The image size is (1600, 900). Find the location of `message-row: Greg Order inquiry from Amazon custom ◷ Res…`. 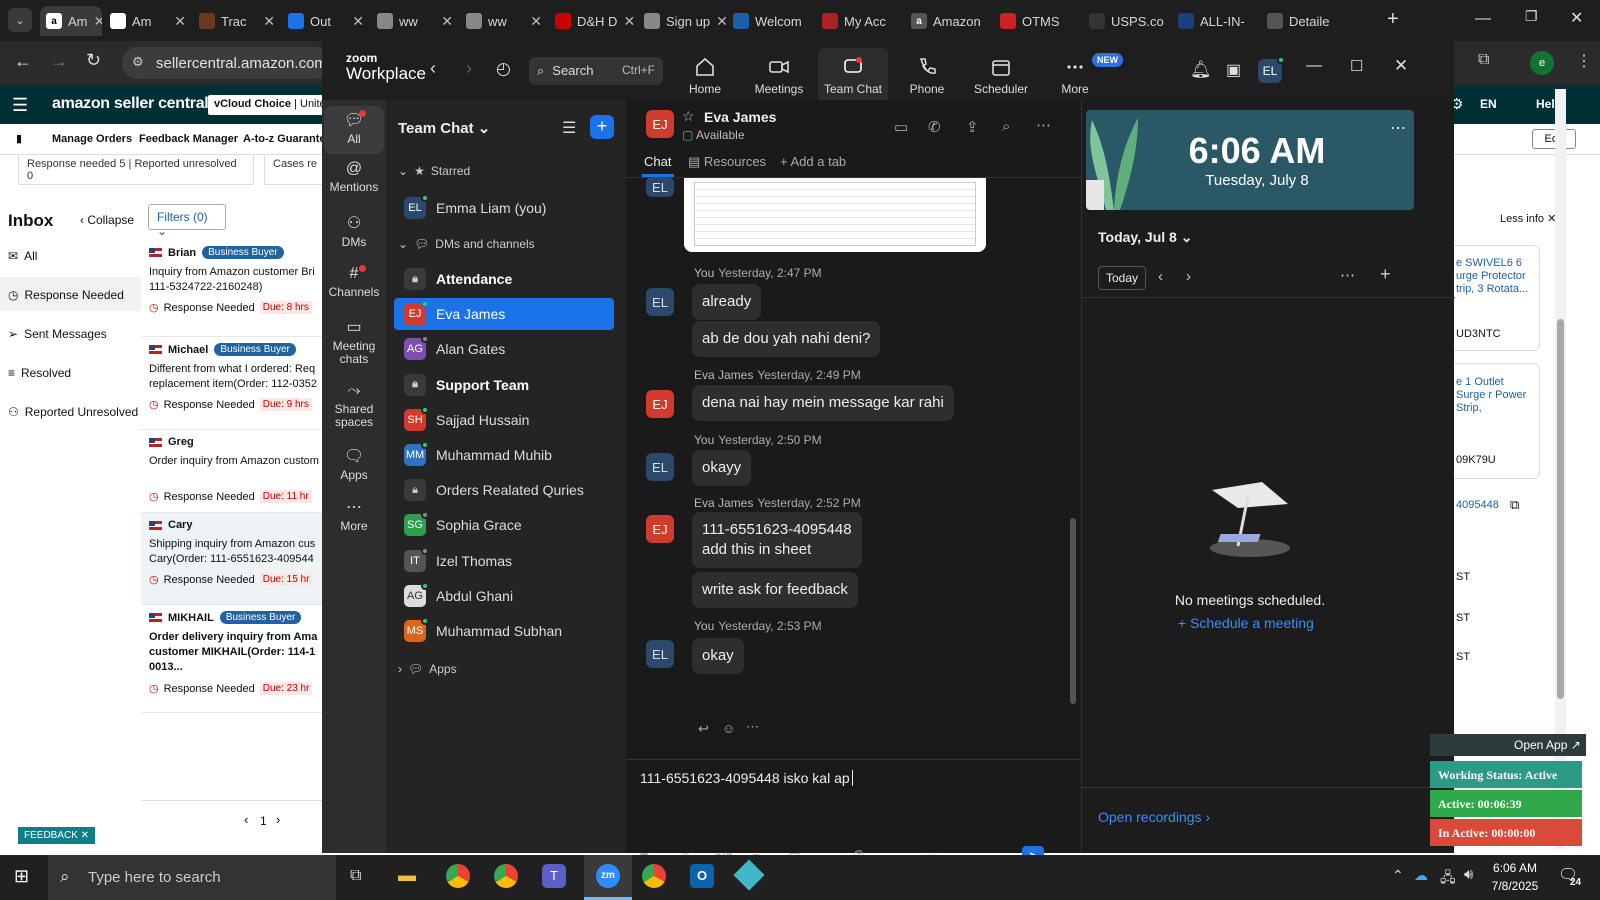

message-row: Greg Order inquiry from Amazon custom ◷ Res… is located at coordinates (236, 471).